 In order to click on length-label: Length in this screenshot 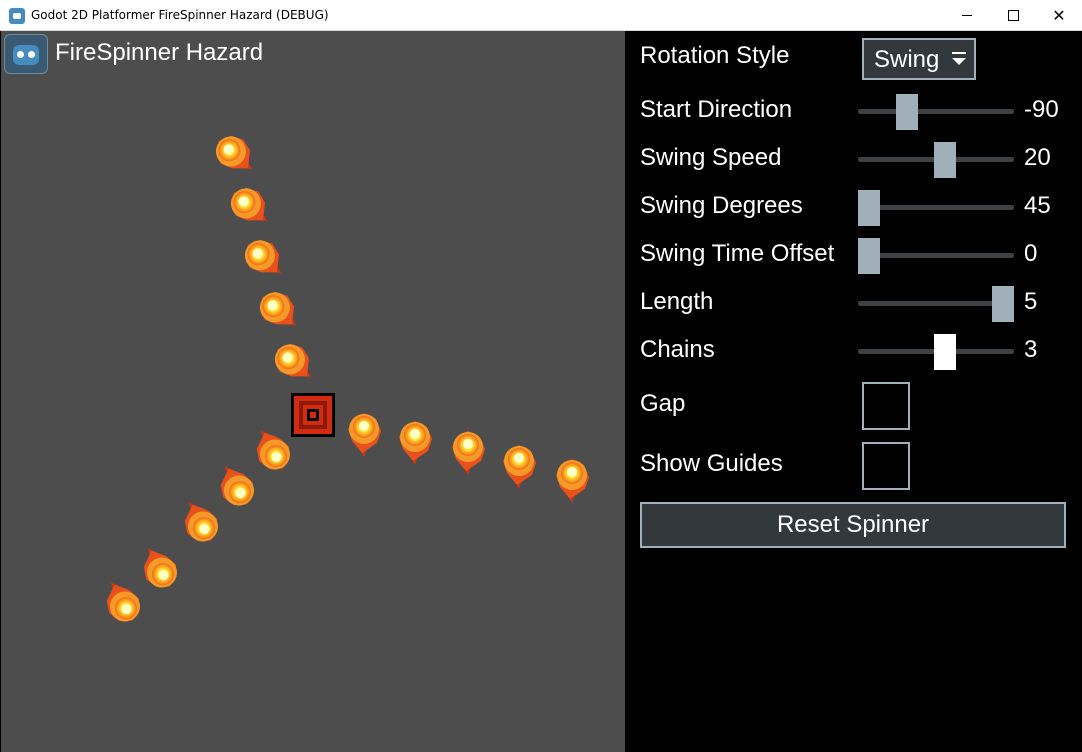, I will do `click(677, 301)`.